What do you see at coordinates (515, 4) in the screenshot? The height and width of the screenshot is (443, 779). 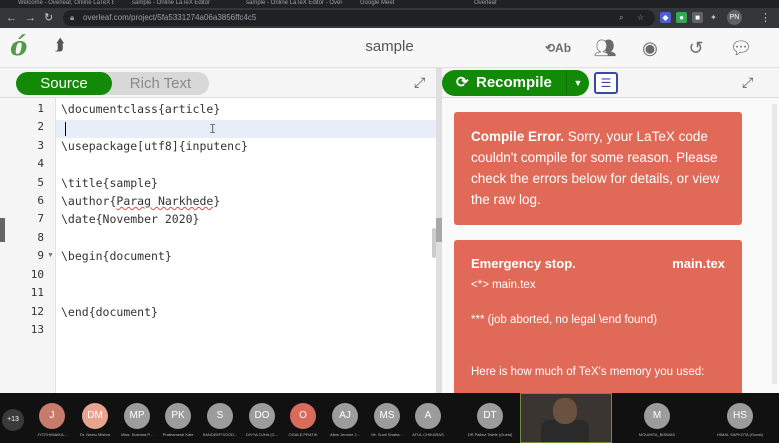 I see `browser-tab: Overleaf` at bounding box center [515, 4].